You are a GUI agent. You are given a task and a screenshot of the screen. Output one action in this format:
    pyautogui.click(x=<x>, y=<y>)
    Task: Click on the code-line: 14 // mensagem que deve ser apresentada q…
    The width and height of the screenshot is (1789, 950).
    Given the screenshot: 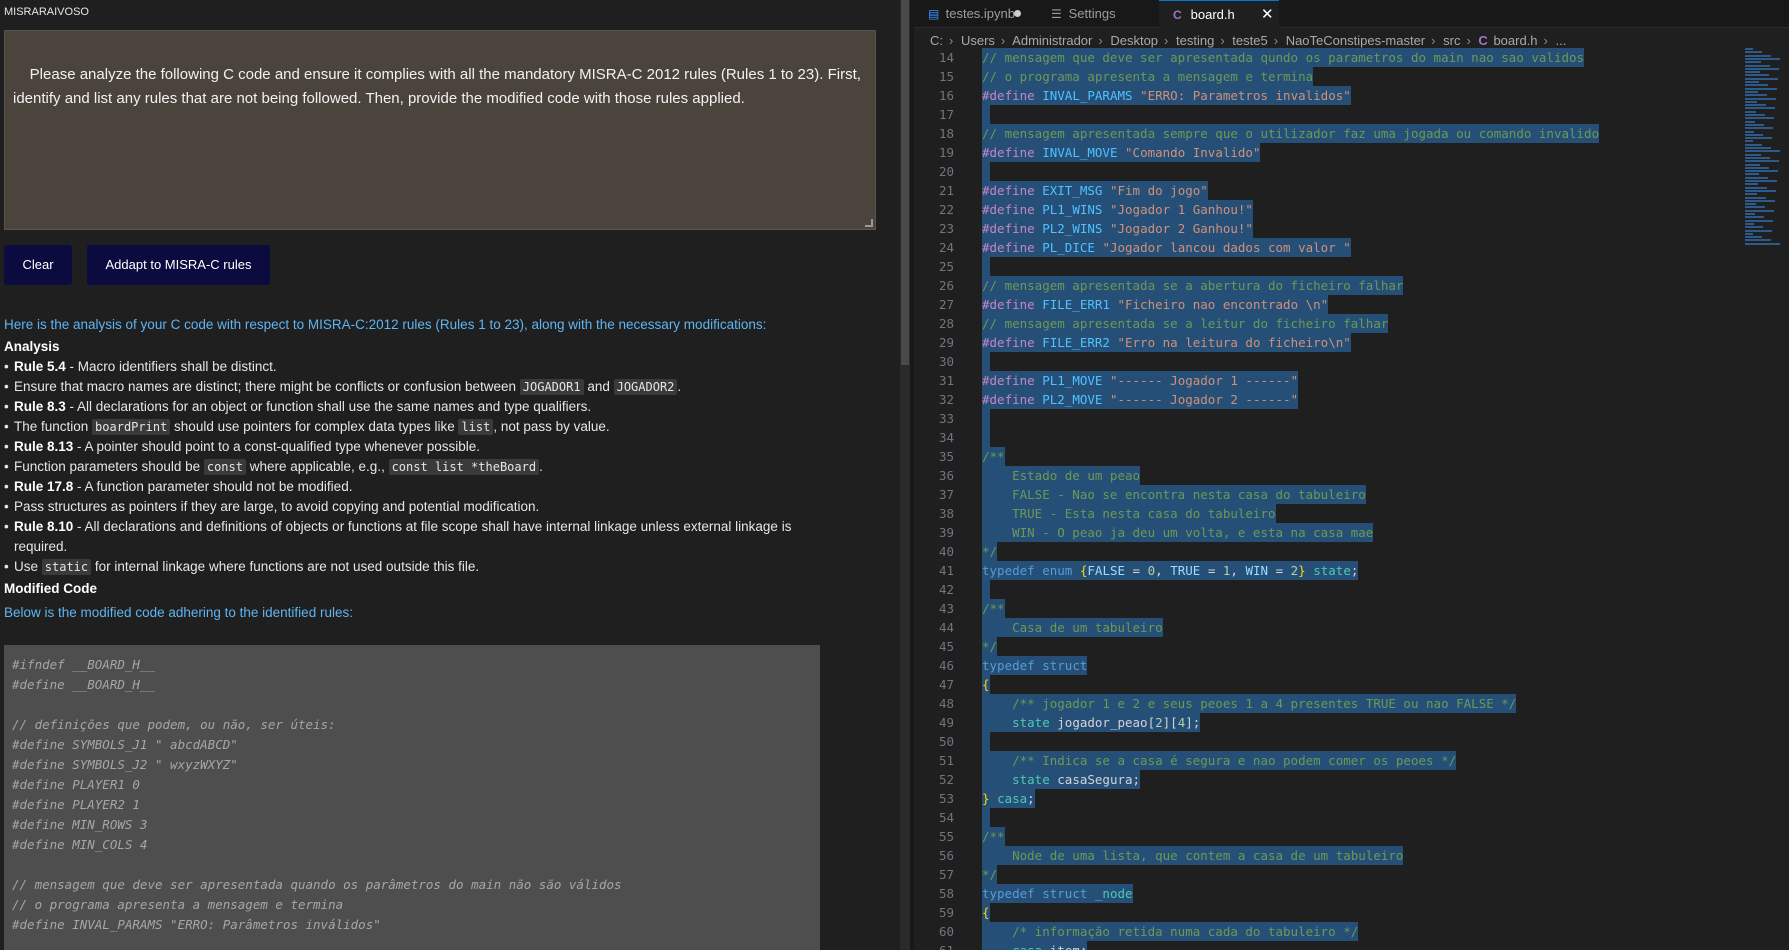 What is the action you would take?
    pyautogui.click(x=1336, y=57)
    